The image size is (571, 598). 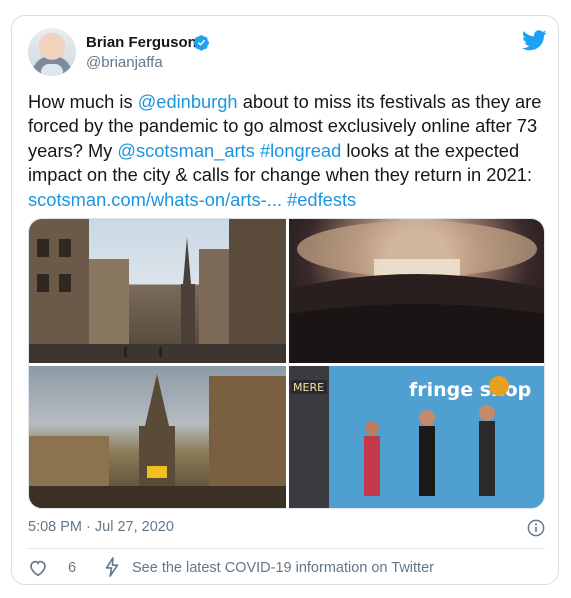 I want to click on tweet-link: #longread, so click(x=300, y=150).